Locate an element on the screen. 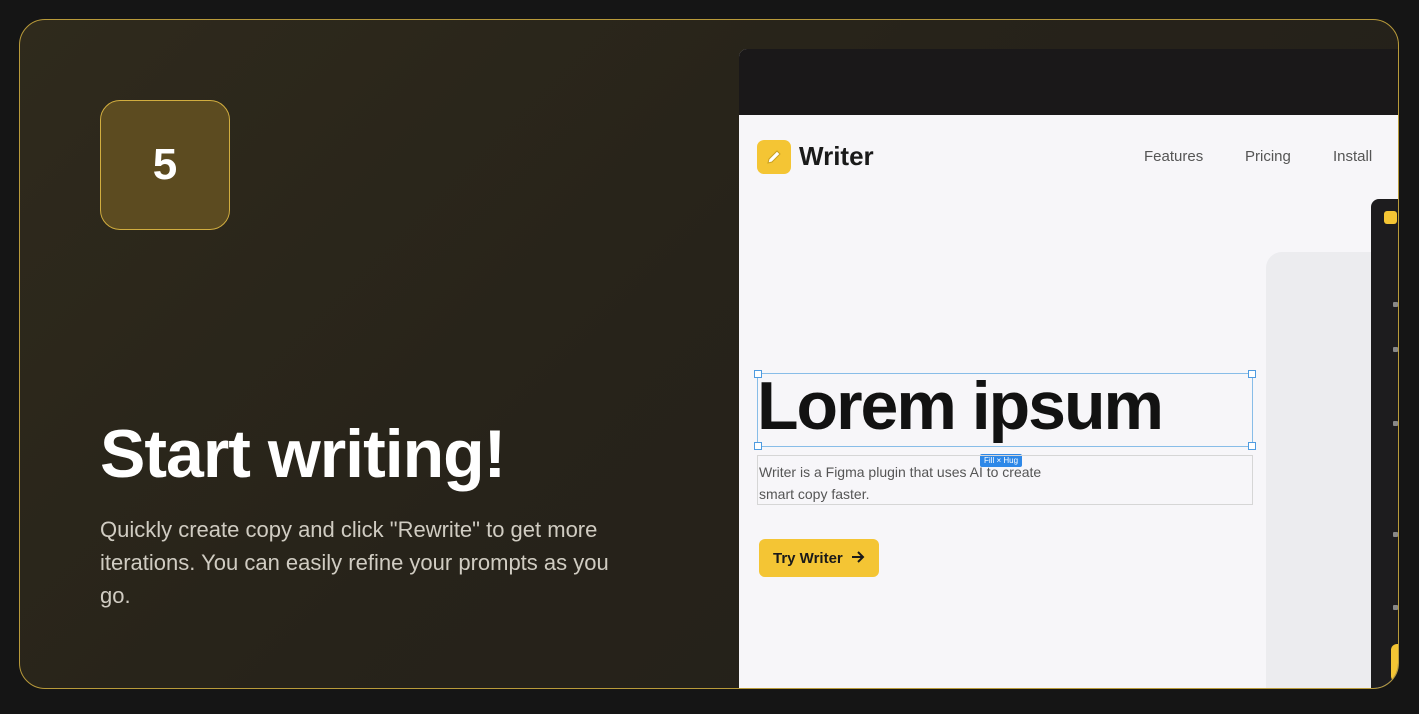 This screenshot has width=1419, height=714. pencil-icon is located at coordinates (774, 157).